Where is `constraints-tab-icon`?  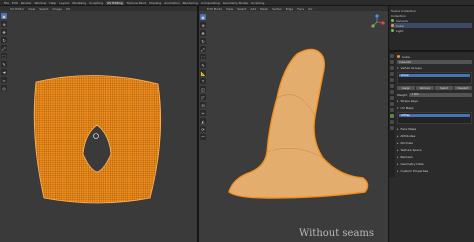 constraints-tab-icon is located at coordinates (392, 110).